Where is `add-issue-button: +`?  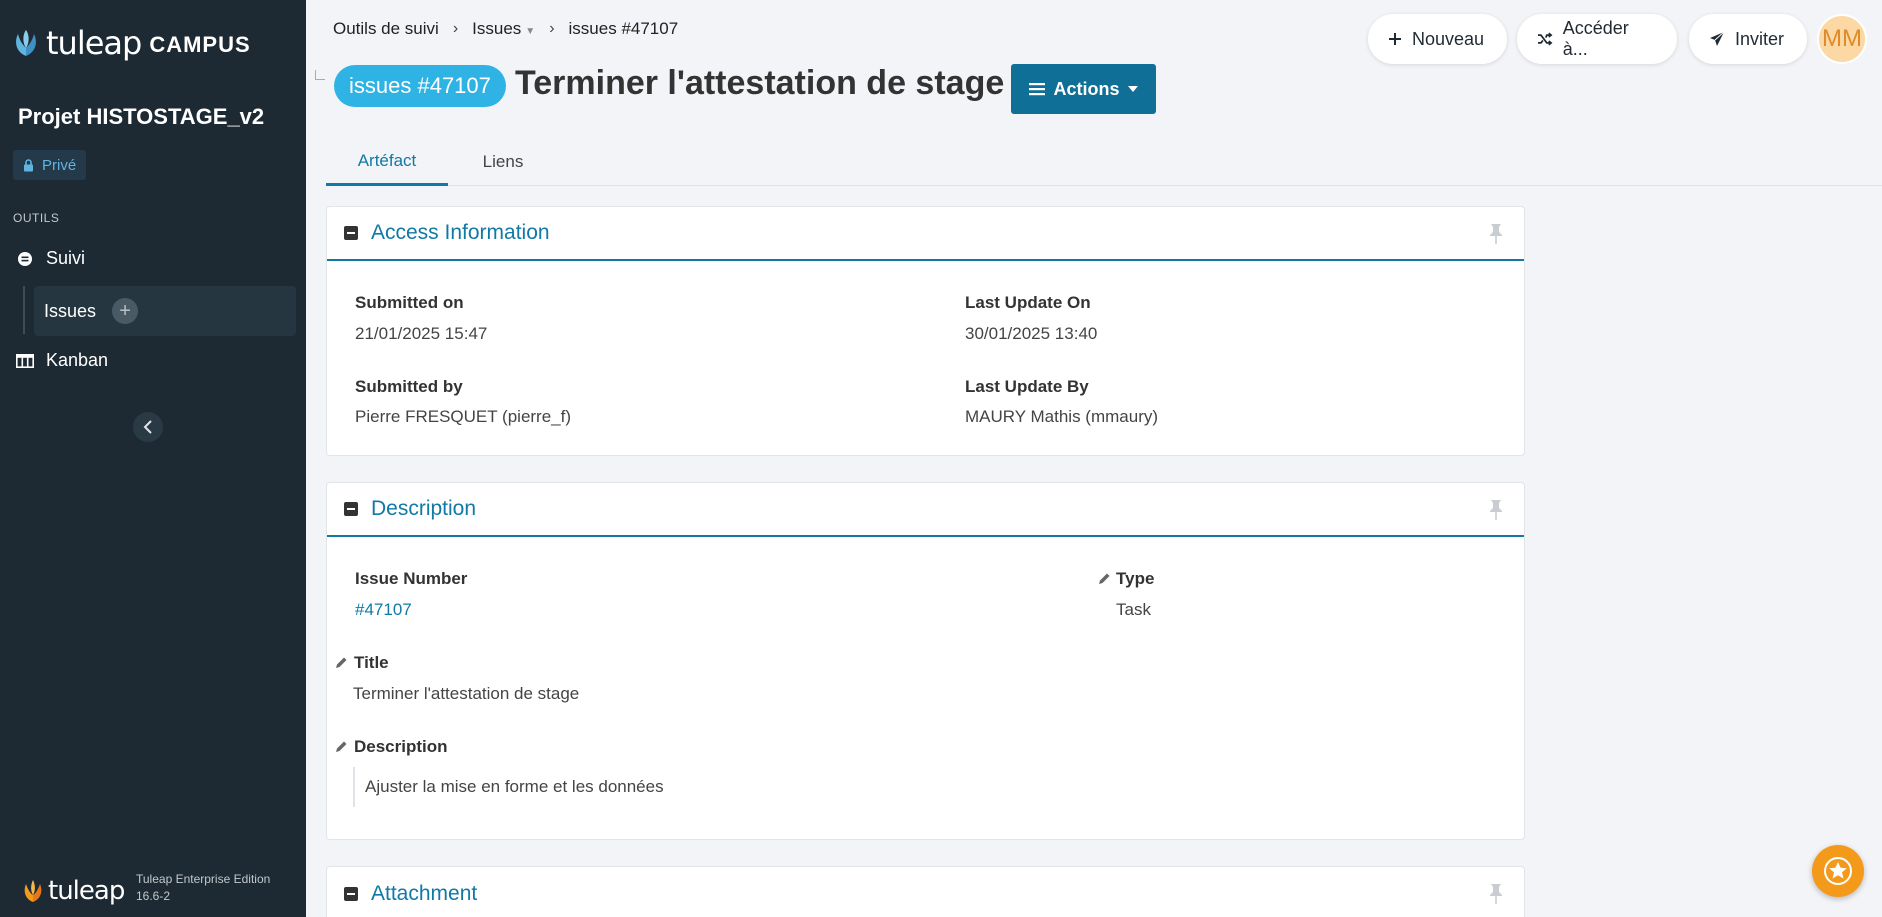
add-issue-button: + is located at coordinates (125, 311).